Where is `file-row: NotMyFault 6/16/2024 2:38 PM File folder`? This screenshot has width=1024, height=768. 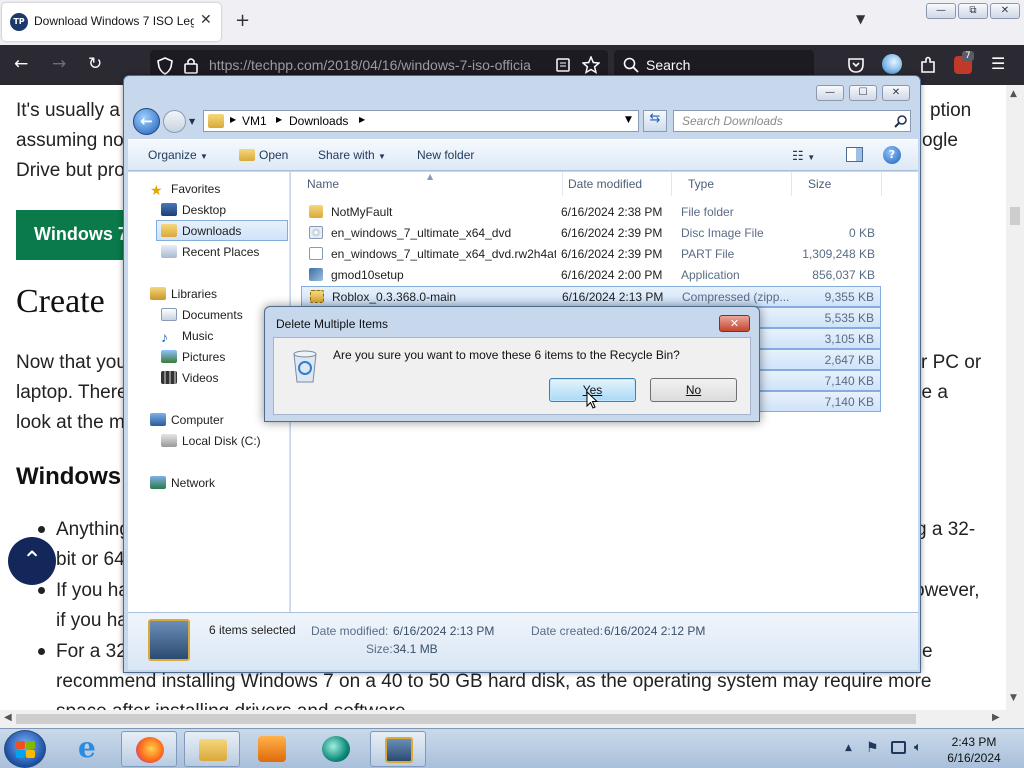
file-row: NotMyFault 6/16/2024 2:38 PM File folder is located at coordinates (591, 212).